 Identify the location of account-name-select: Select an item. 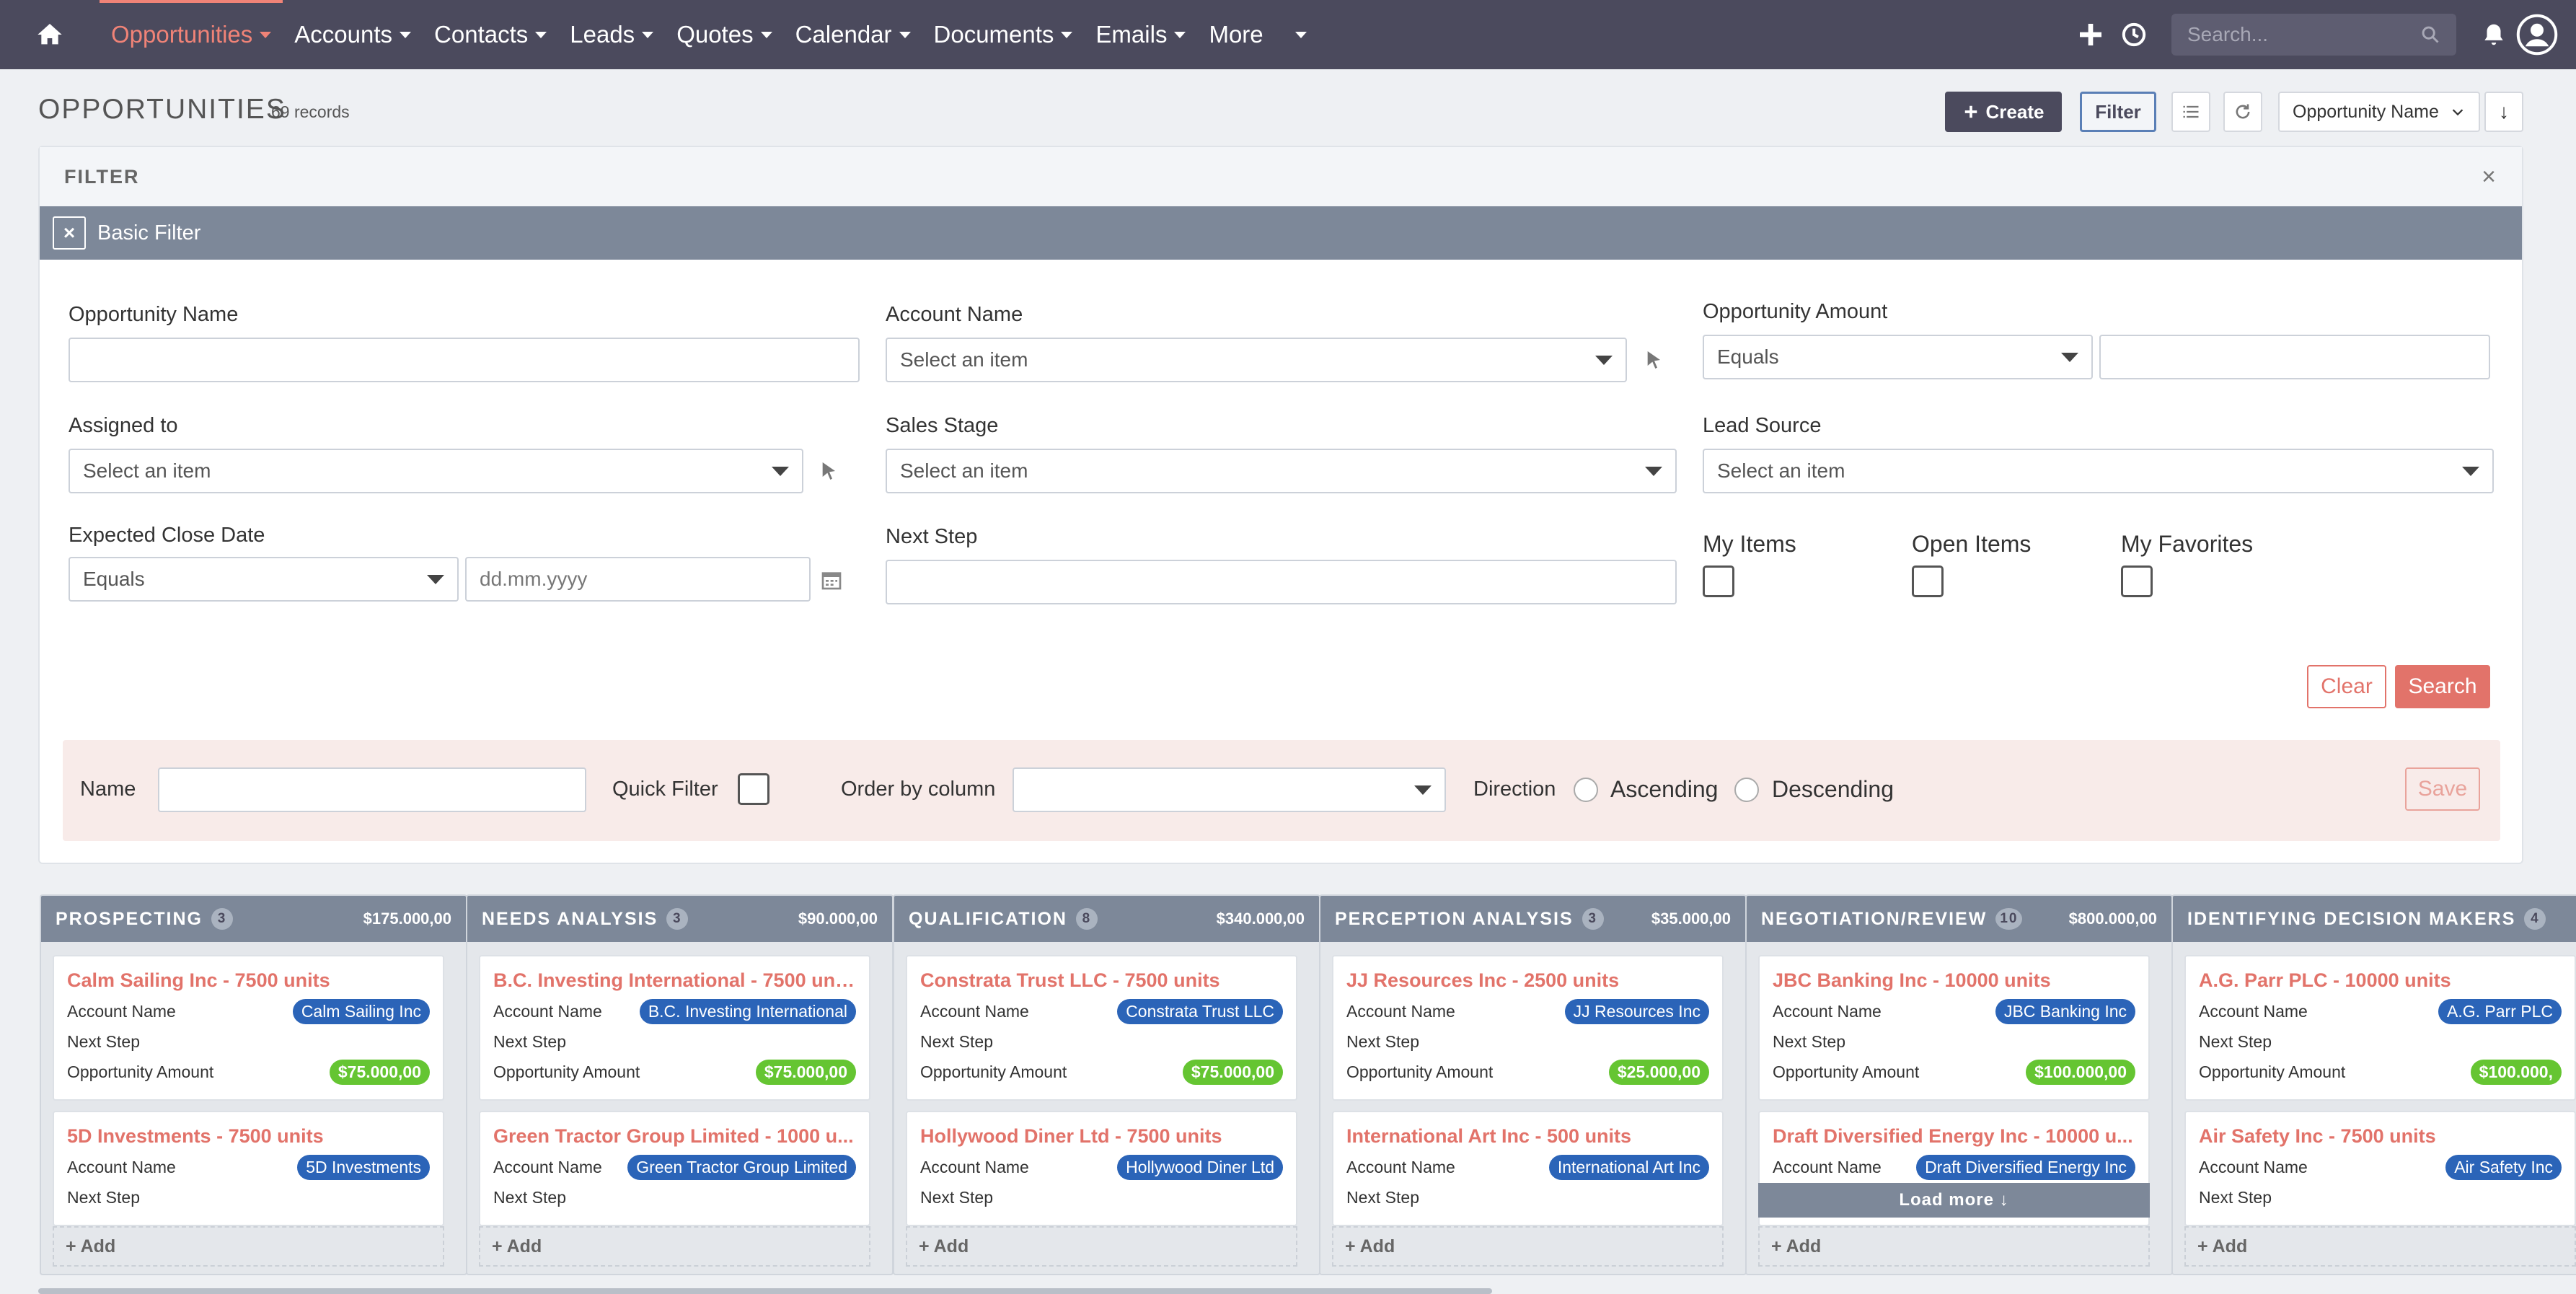
(1256, 360).